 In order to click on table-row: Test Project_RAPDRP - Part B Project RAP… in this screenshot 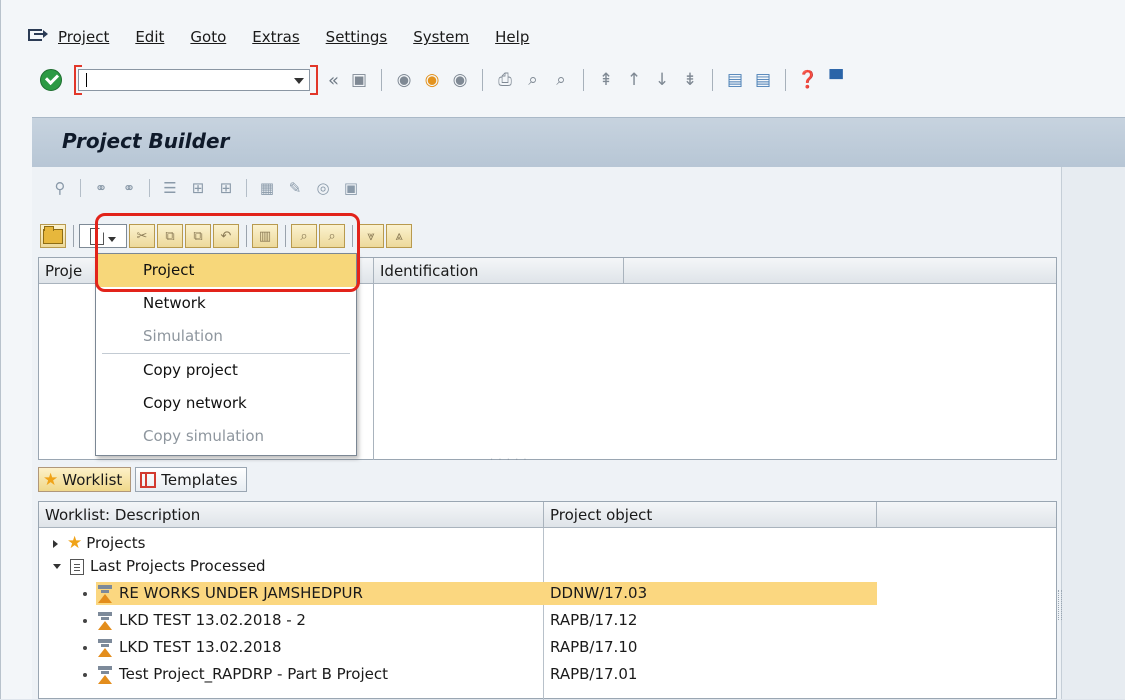, I will do `click(547, 674)`.